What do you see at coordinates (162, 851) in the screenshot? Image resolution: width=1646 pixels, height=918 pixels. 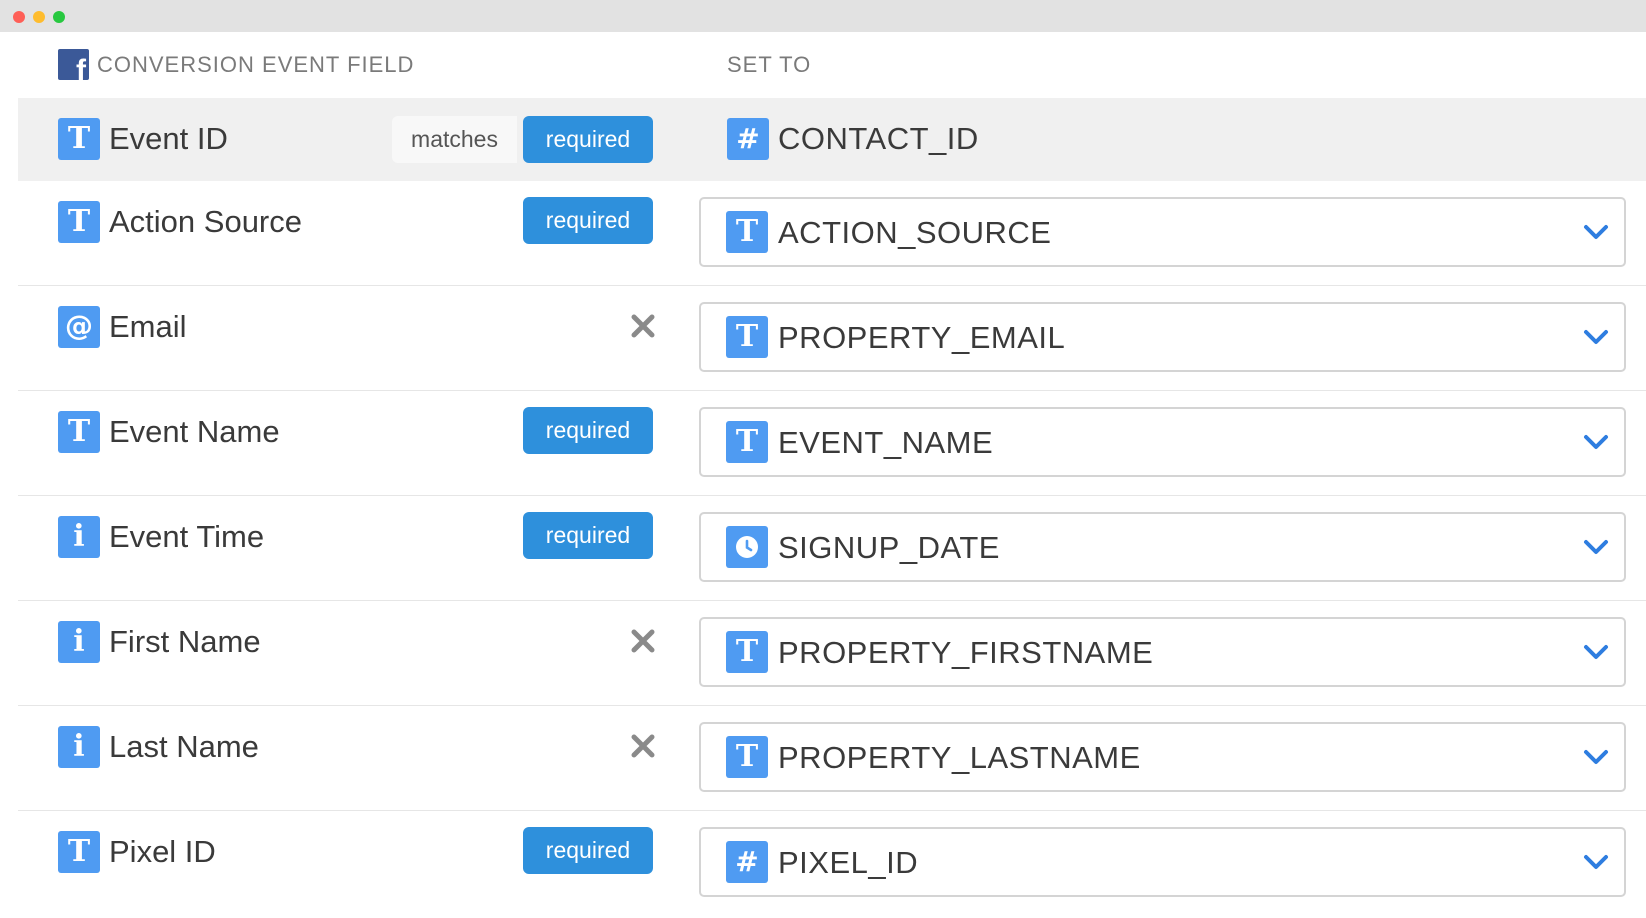 I see `field-label: Pixel ID` at bounding box center [162, 851].